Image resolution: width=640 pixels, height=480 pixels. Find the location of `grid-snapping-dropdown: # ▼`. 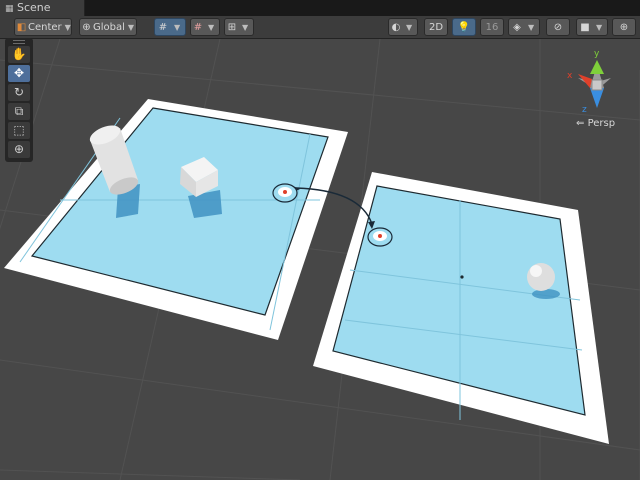

grid-snapping-dropdown: # ▼ is located at coordinates (170, 27).